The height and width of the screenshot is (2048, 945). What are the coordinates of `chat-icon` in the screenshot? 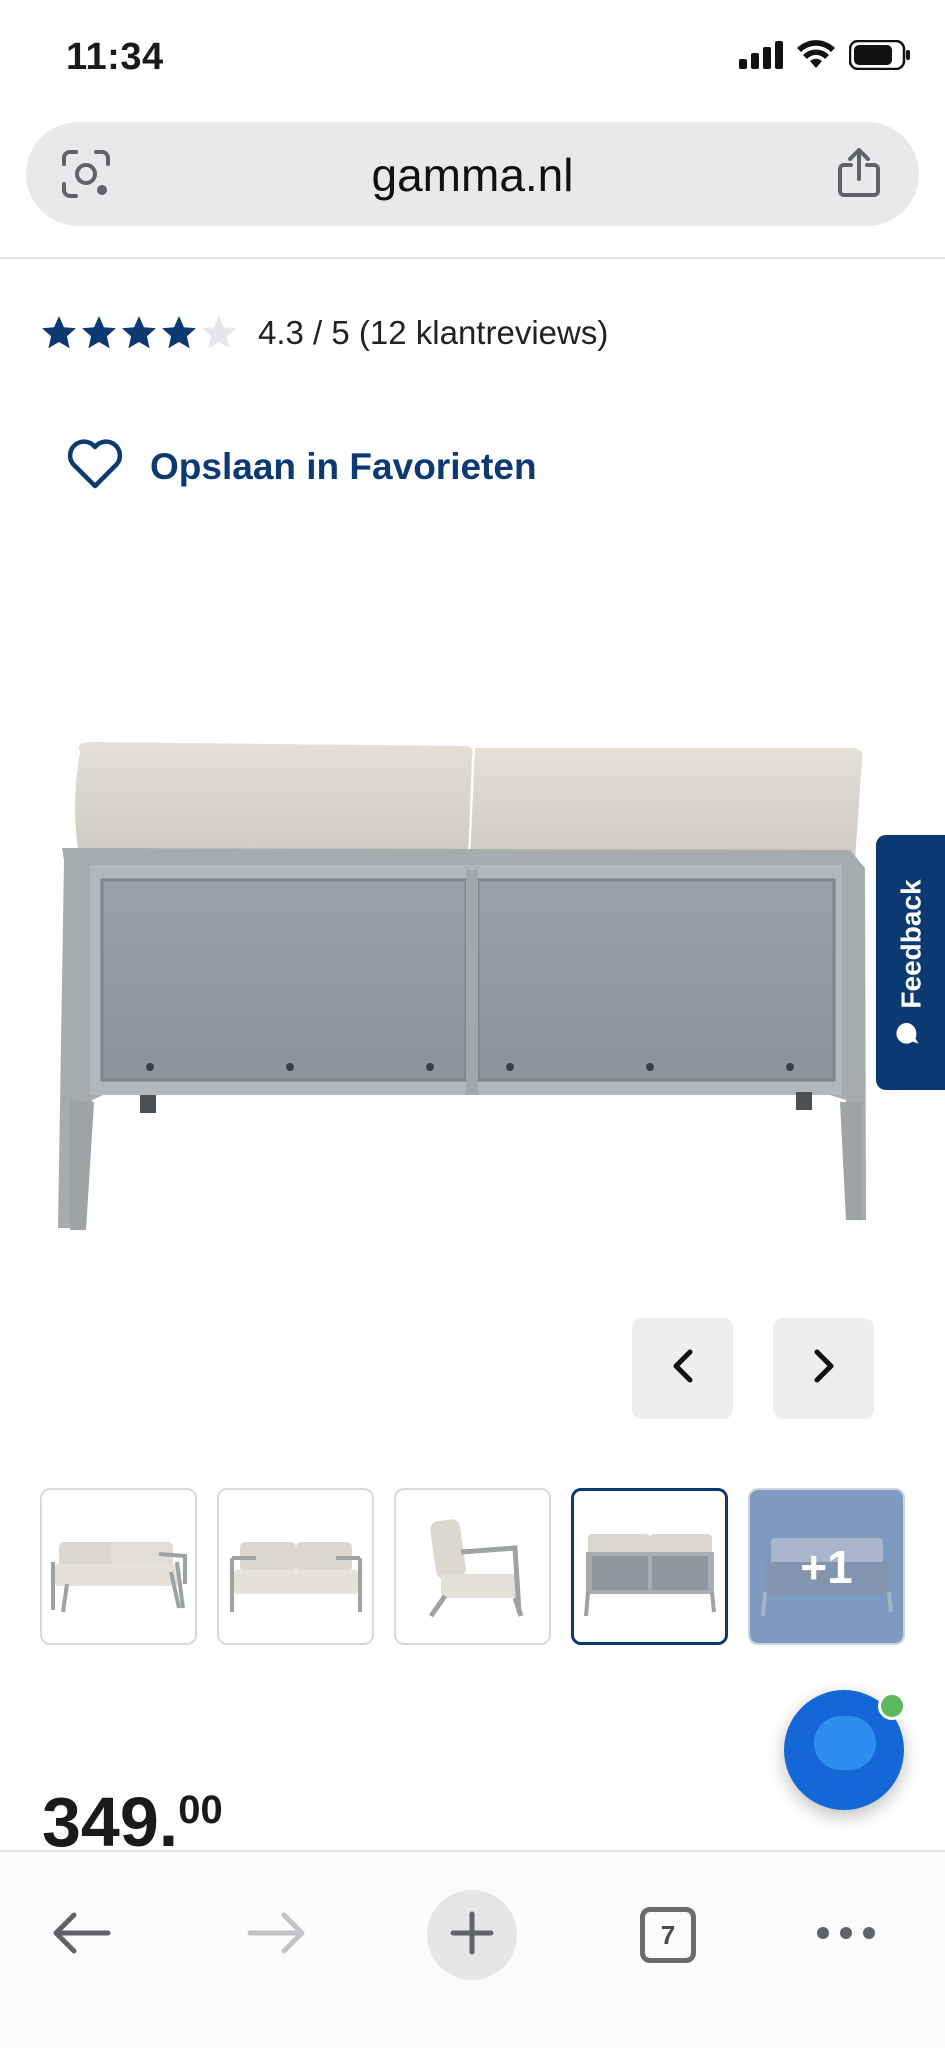 It's located at (845, 1743).